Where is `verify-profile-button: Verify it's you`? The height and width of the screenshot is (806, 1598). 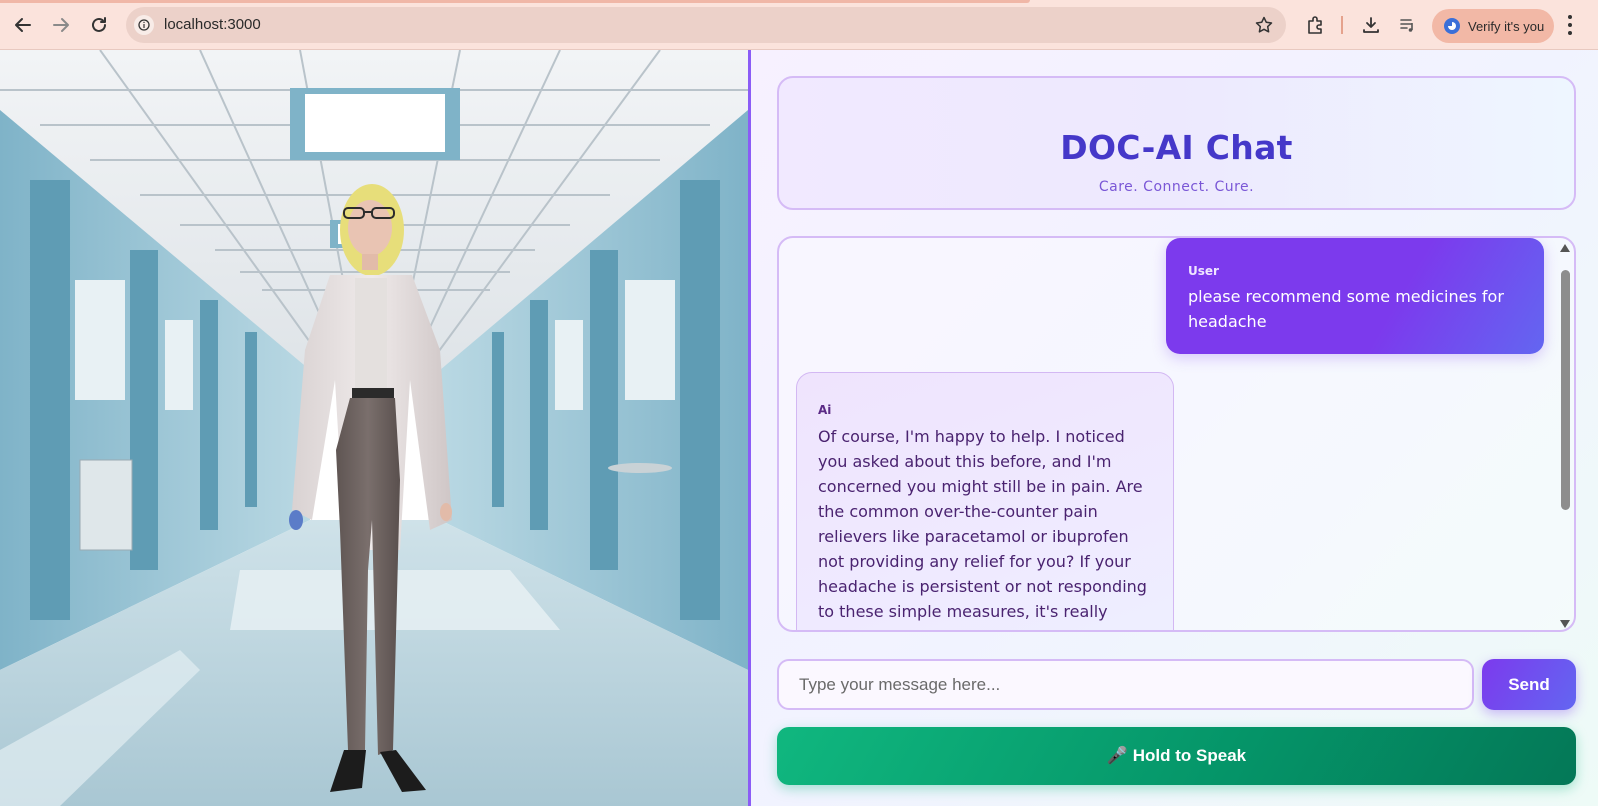
verify-profile-button: Verify it's you is located at coordinates (1493, 26).